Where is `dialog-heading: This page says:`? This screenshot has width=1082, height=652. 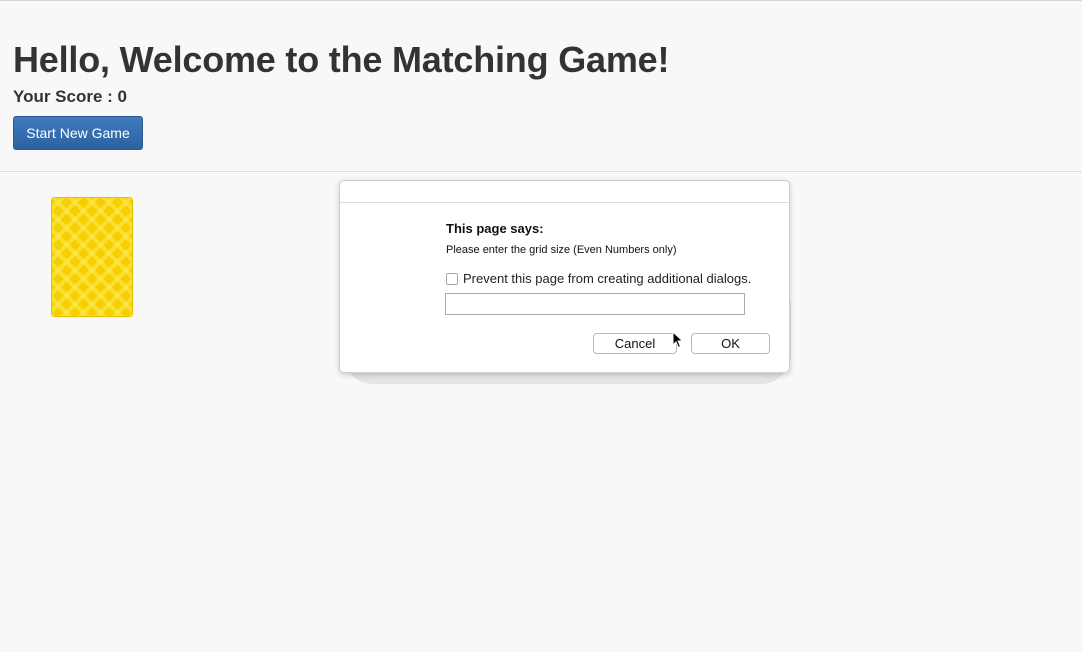 dialog-heading: This page says: is located at coordinates (495, 228).